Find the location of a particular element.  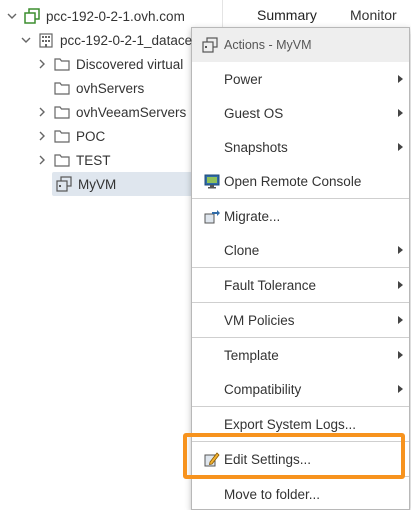

menu-item-clone: Clone is located at coordinates (300, 250).